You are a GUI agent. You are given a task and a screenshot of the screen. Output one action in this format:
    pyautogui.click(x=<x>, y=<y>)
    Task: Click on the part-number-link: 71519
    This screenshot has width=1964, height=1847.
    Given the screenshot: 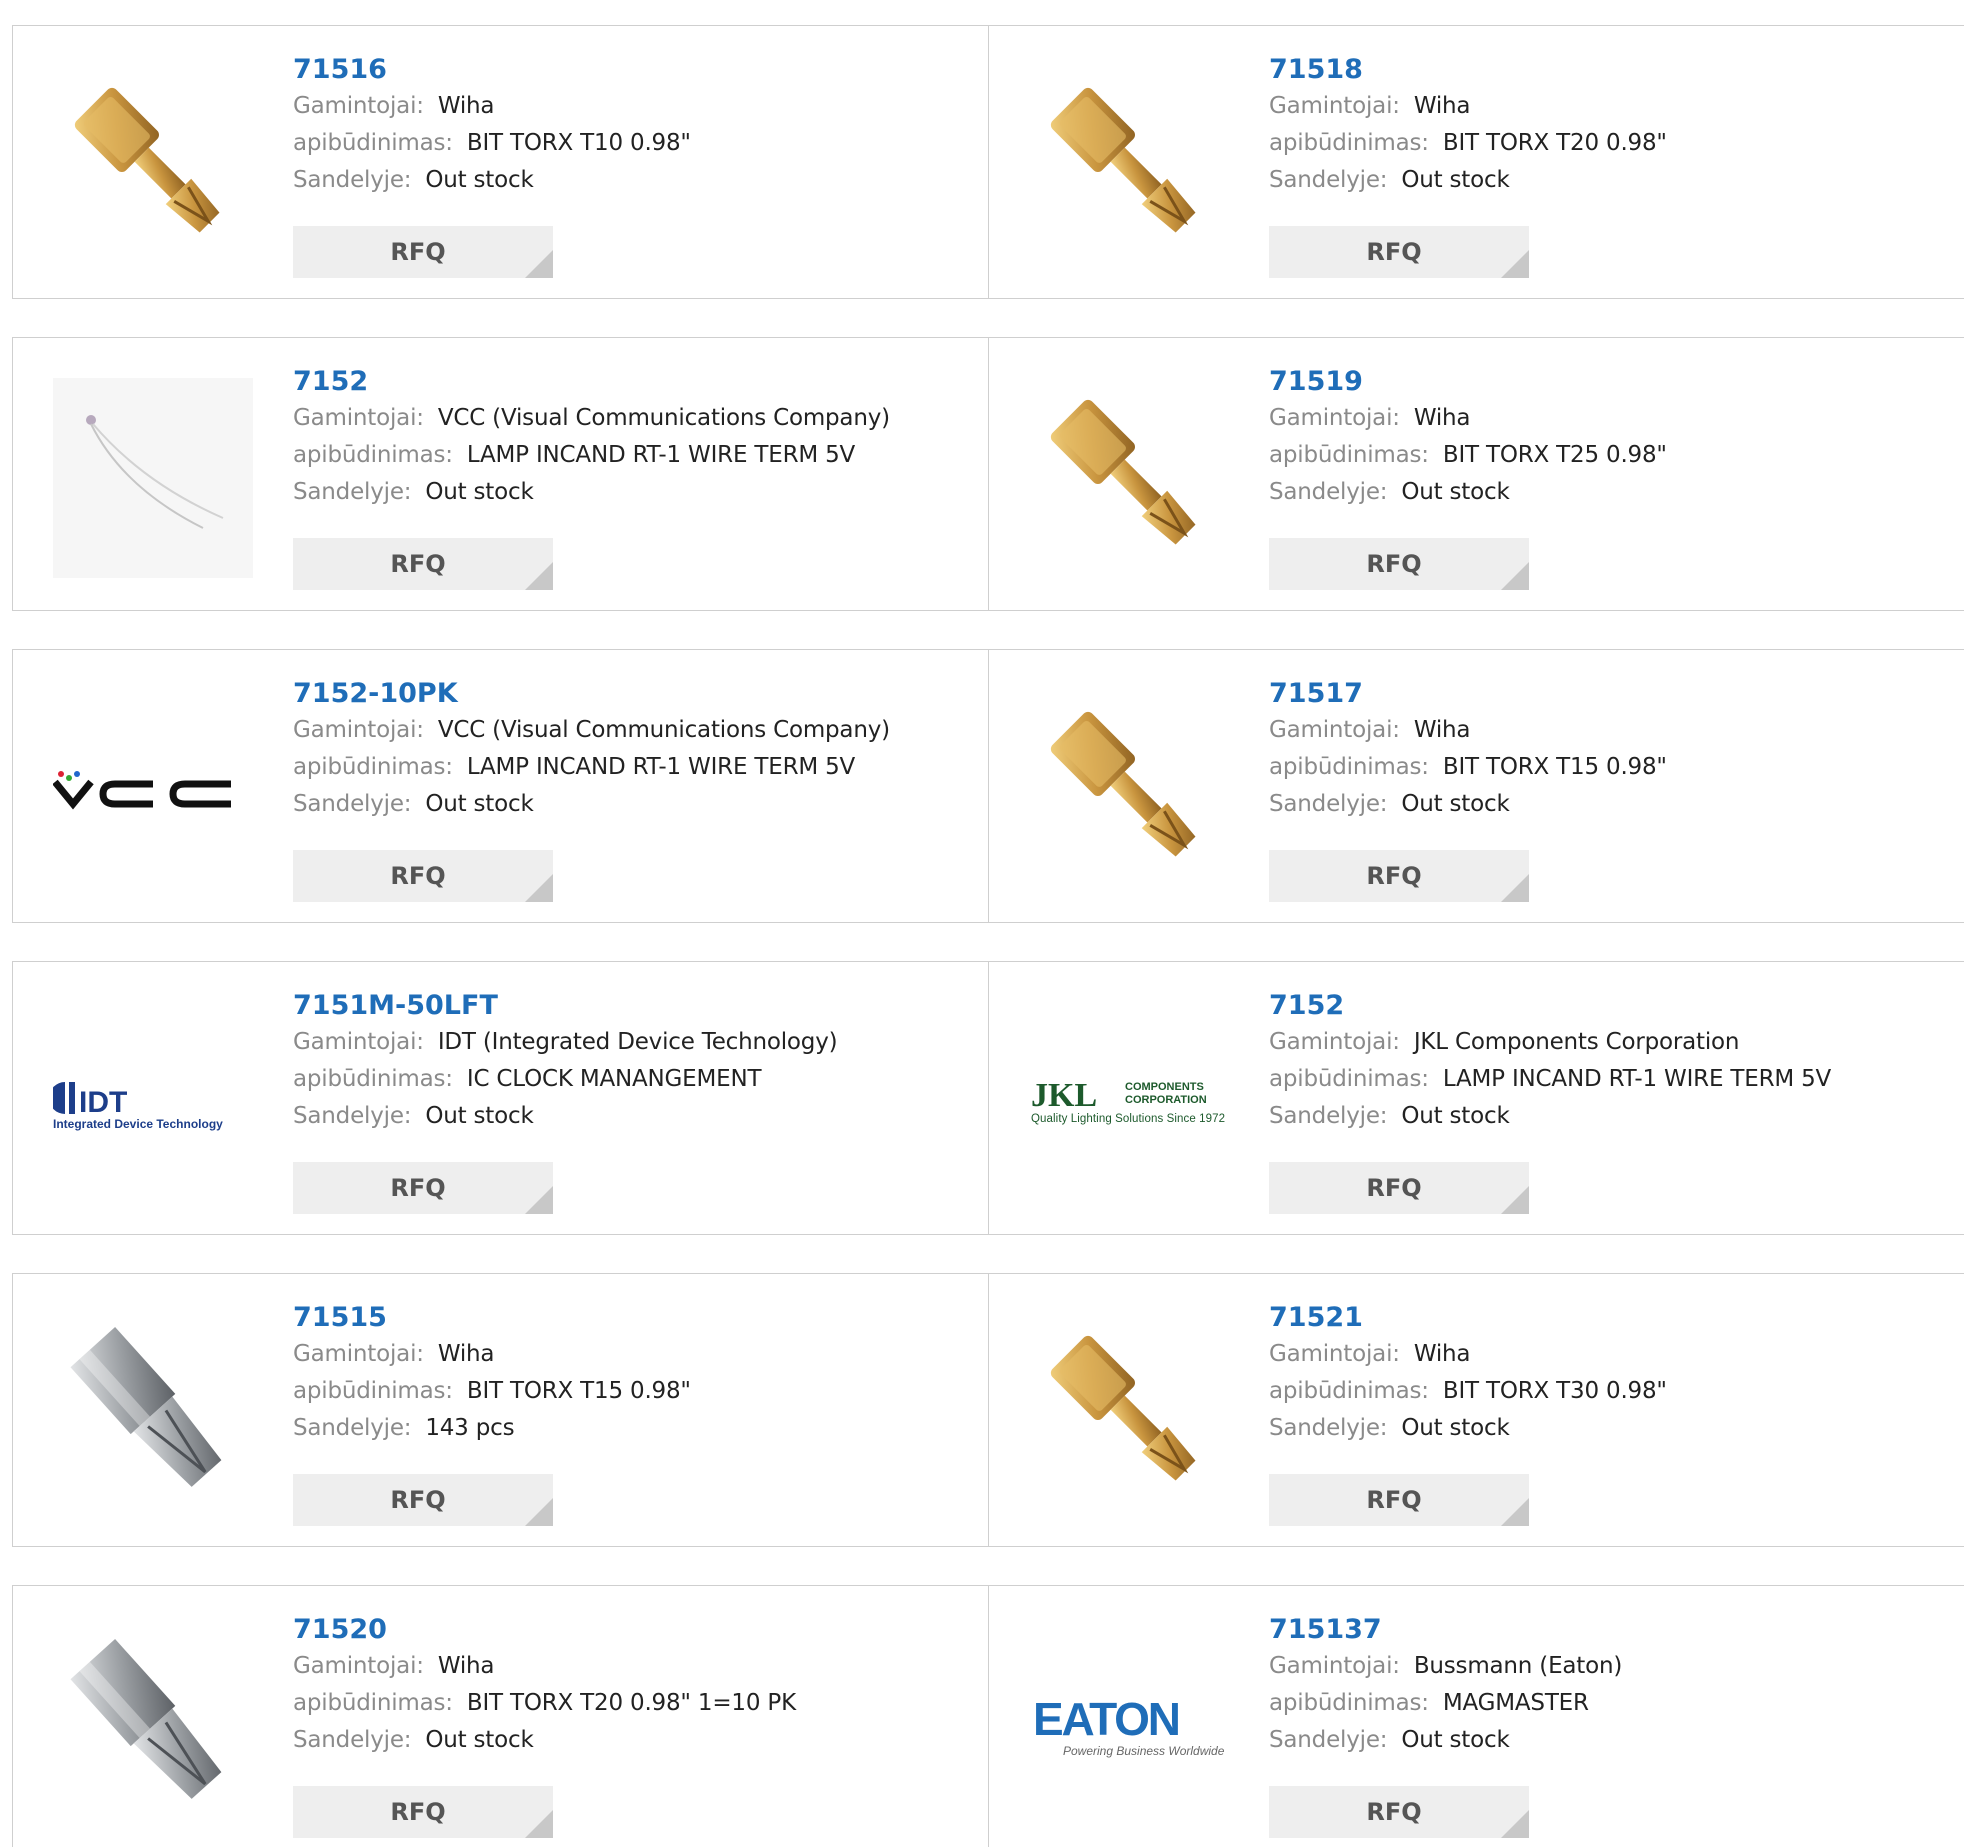 What is the action you would take?
    pyautogui.click(x=1316, y=382)
    